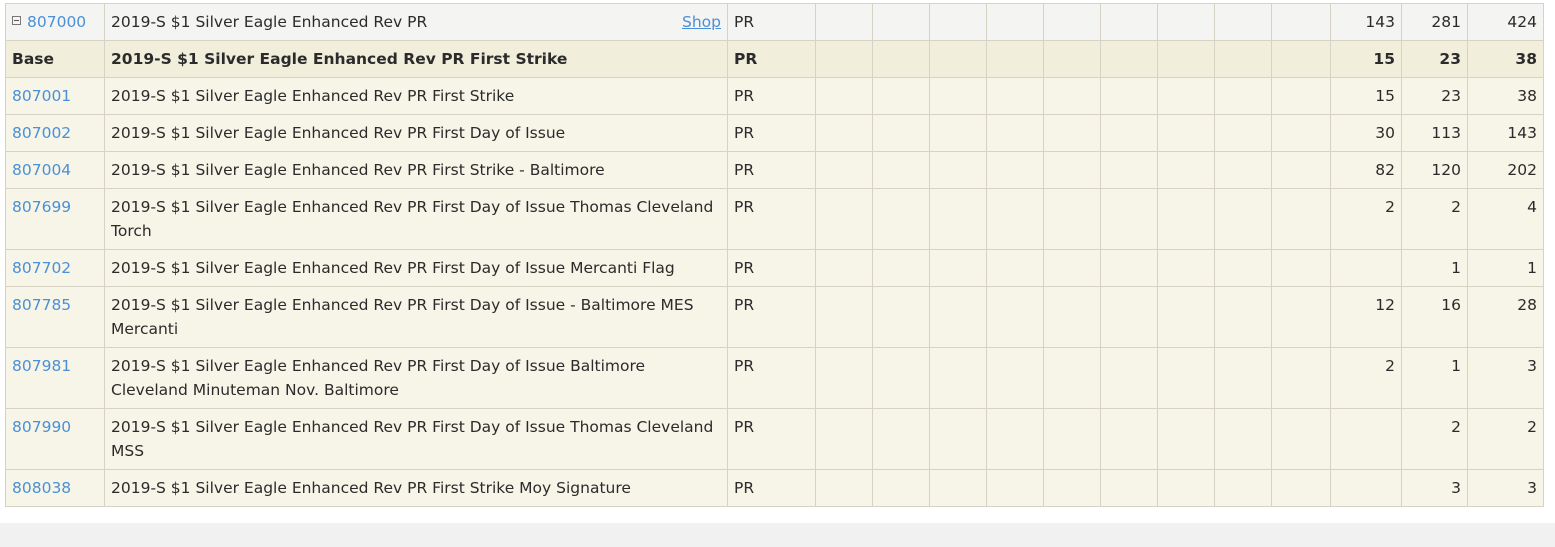 The height and width of the screenshot is (547, 1555). What do you see at coordinates (41, 366) in the screenshot?
I see `spec-link: 807981` at bounding box center [41, 366].